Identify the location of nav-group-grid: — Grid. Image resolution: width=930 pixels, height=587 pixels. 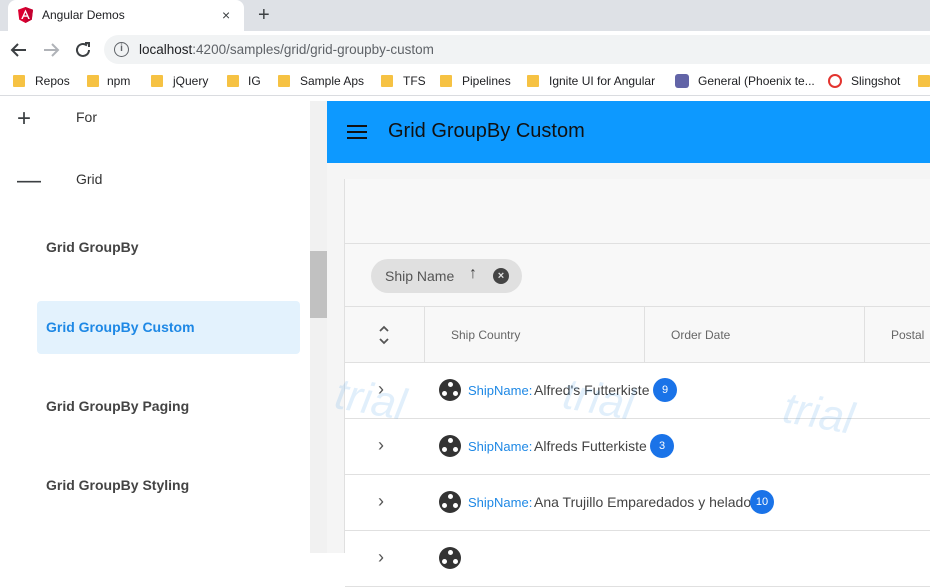
(155, 185).